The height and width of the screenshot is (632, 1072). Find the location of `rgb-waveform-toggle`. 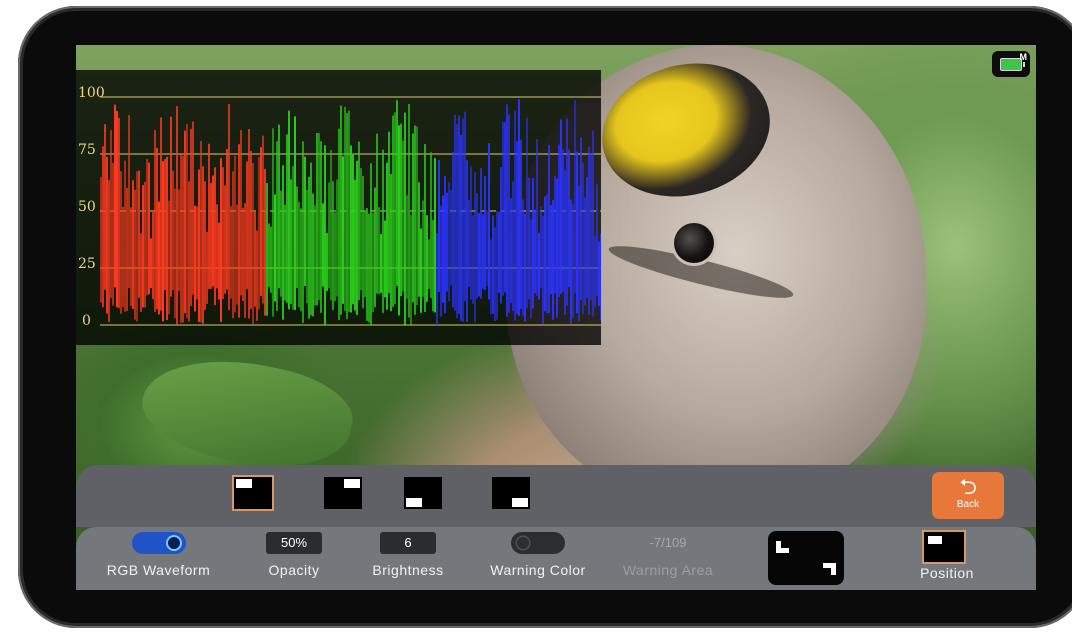

rgb-waveform-toggle is located at coordinates (158, 543).